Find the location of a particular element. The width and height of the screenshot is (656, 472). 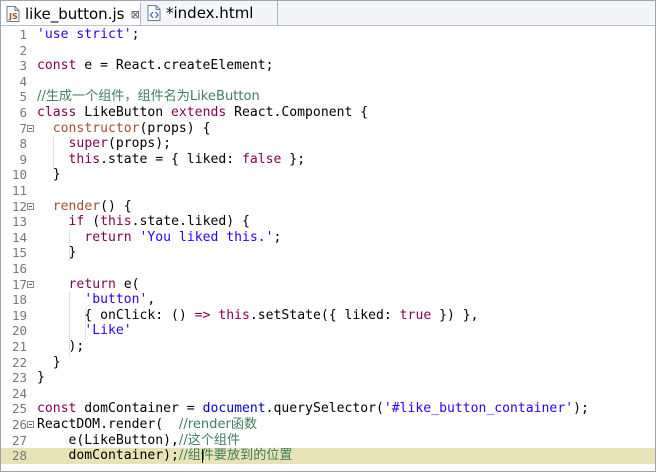

code-token: 'button' is located at coordinates (116, 300).